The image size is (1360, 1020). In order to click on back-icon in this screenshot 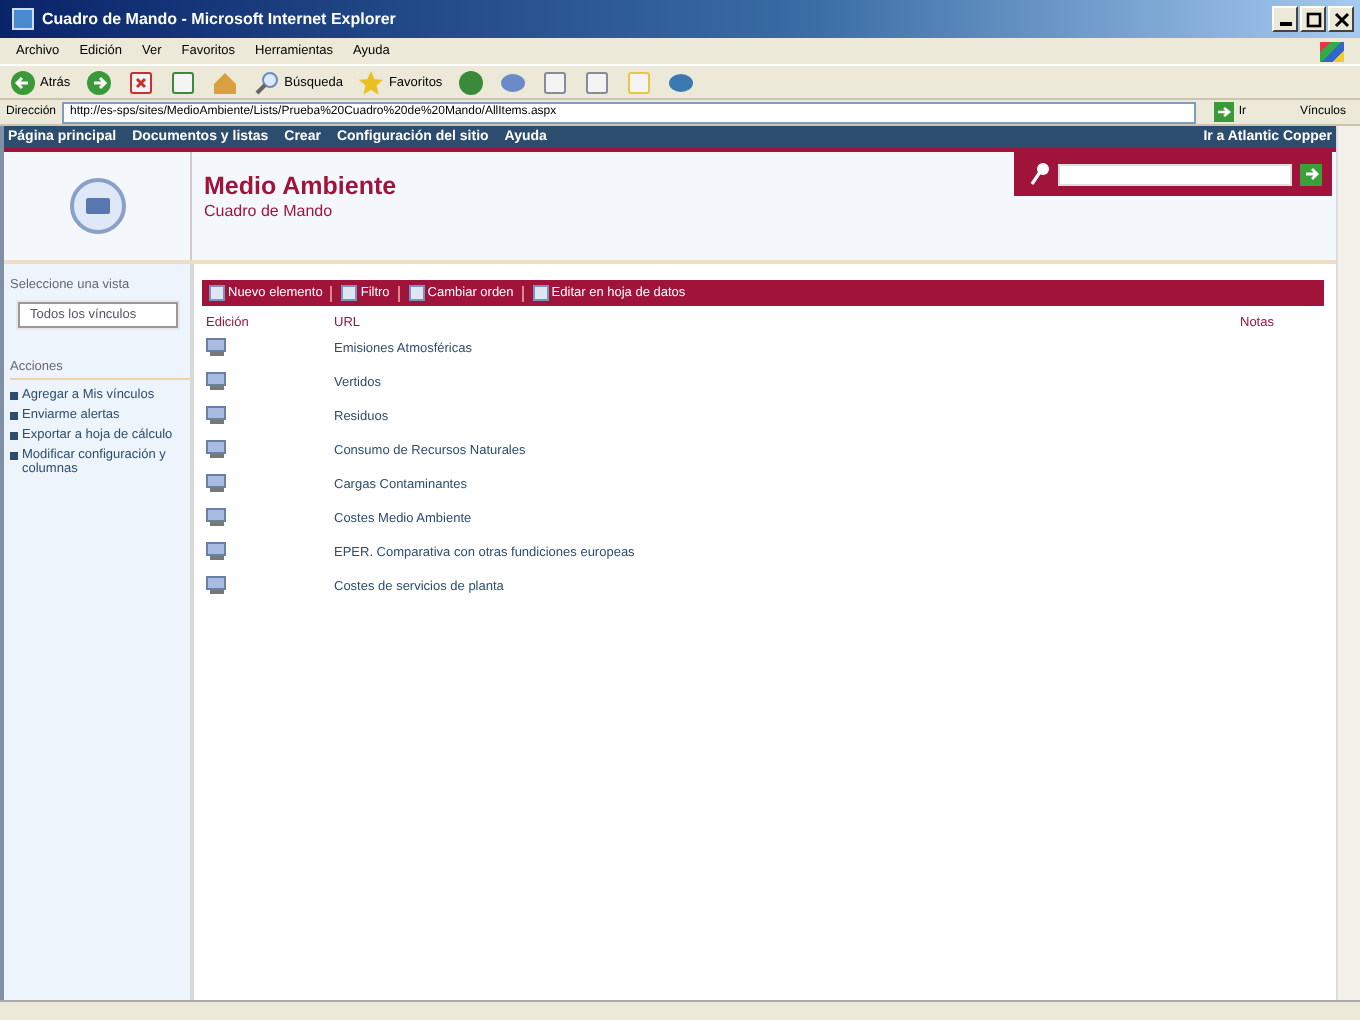, I will do `click(23, 82)`.